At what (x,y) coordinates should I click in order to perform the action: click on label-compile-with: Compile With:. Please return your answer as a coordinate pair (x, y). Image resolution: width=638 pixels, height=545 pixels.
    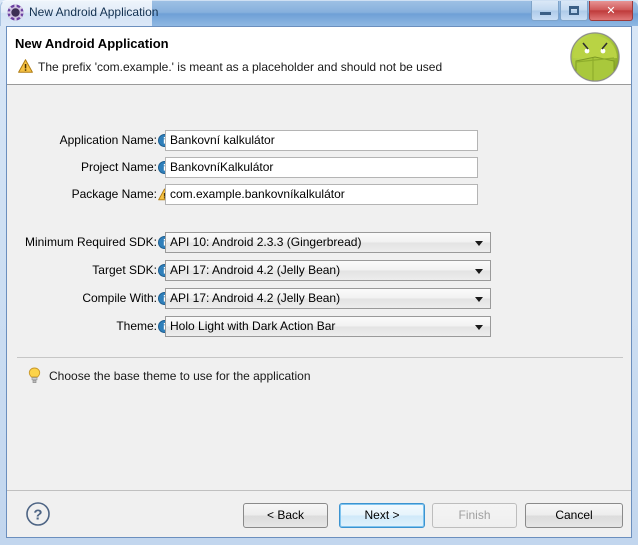
    Looking at the image, I should click on (119, 298).